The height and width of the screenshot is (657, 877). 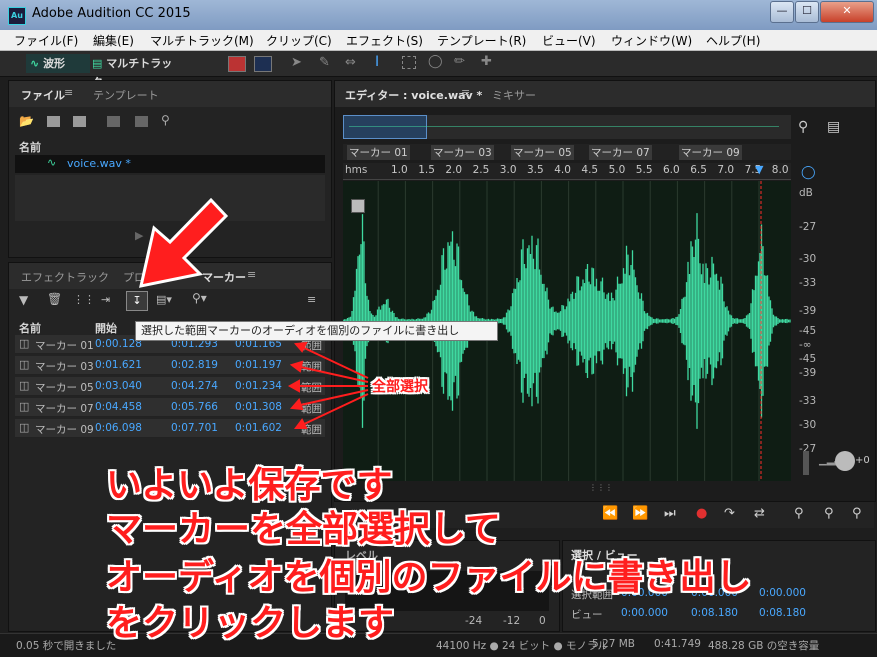 I want to click on annotation-line-3: オーディオを個別のファイルに書き出し, so click(x=429, y=577).